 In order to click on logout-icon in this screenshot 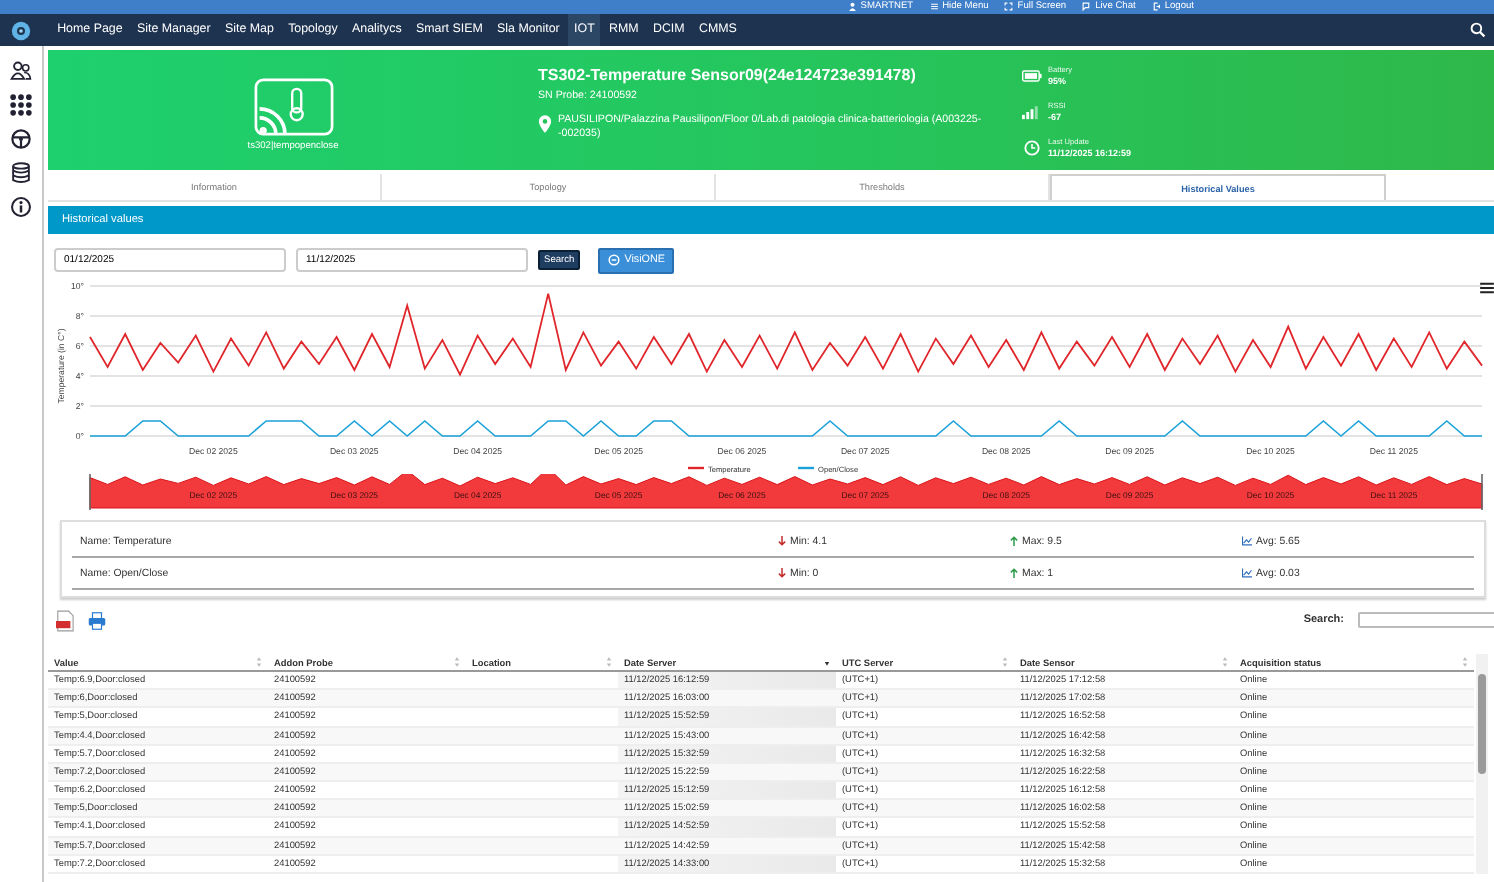, I will do `click(1156, 7)`.